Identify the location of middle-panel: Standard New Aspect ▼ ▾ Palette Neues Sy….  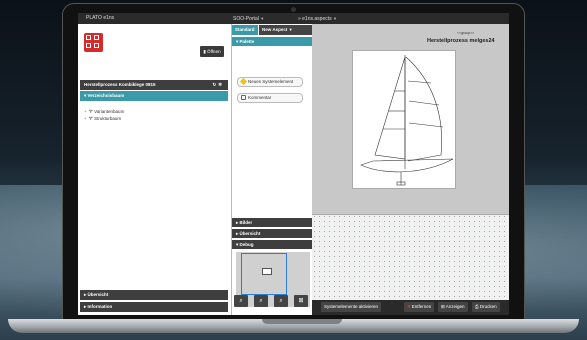
(271, 169).